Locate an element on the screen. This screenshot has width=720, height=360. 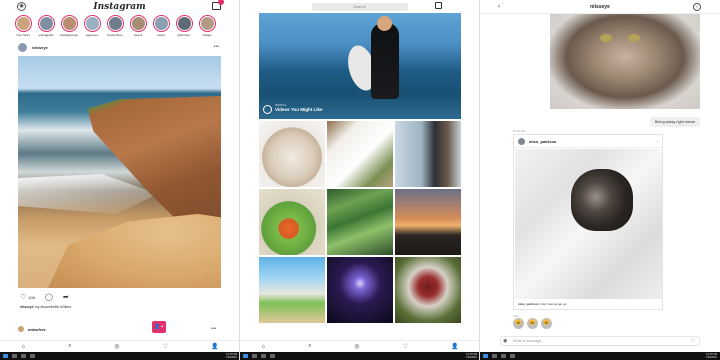
explore-topbar: Search is located at coordinates (359, 6).